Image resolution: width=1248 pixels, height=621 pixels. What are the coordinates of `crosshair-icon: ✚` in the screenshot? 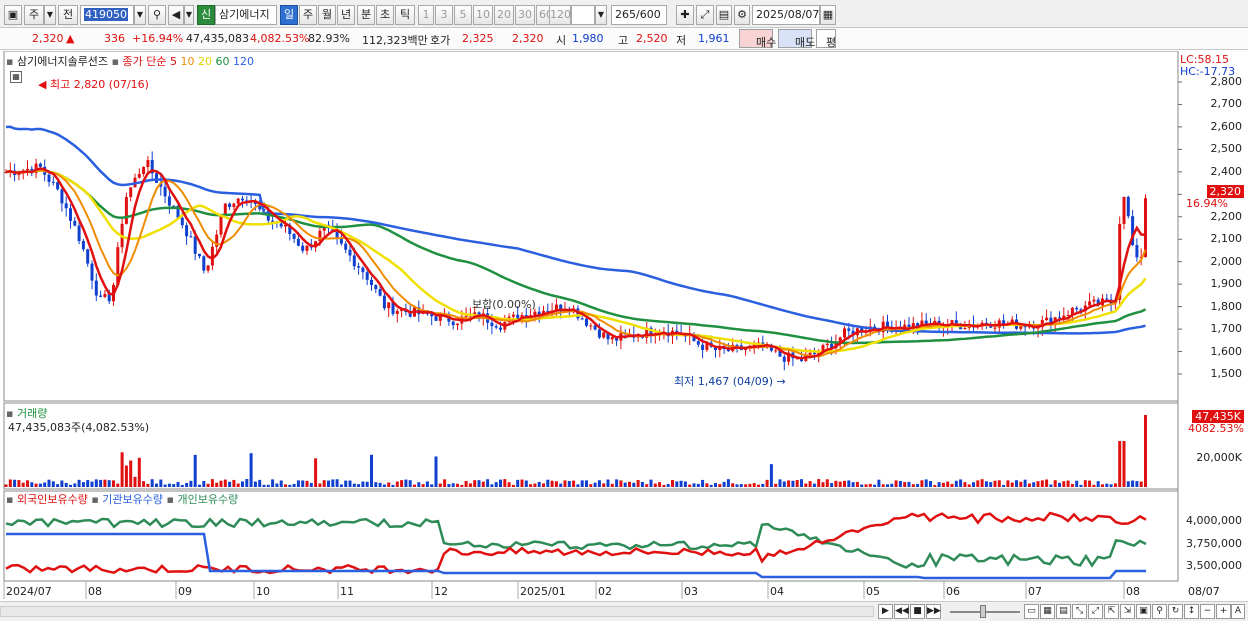 It's located at (685, 15).